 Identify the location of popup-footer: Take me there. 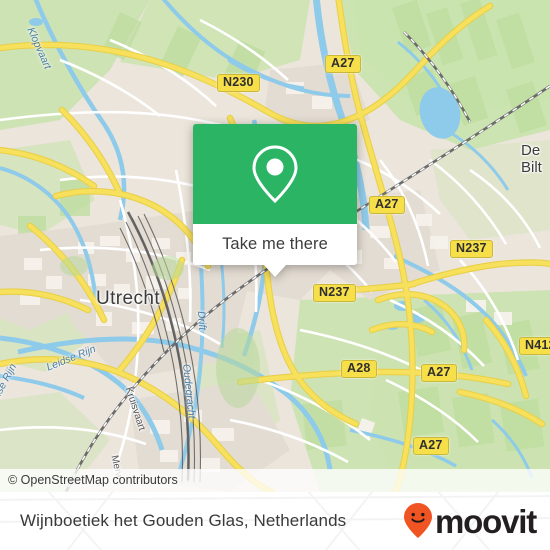
(275, 250).